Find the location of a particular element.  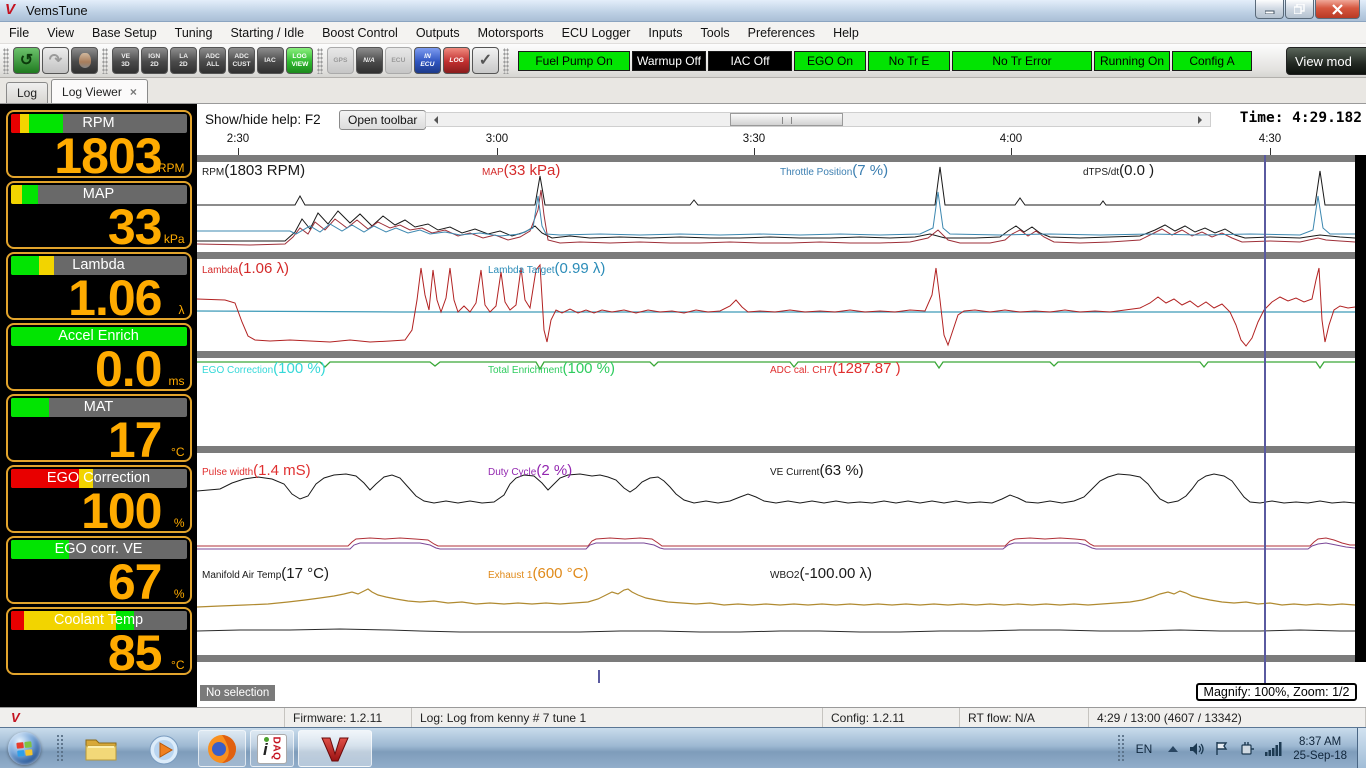

menu-item-starting-idle: Starting / Idle is located at coordinates (267, 33).